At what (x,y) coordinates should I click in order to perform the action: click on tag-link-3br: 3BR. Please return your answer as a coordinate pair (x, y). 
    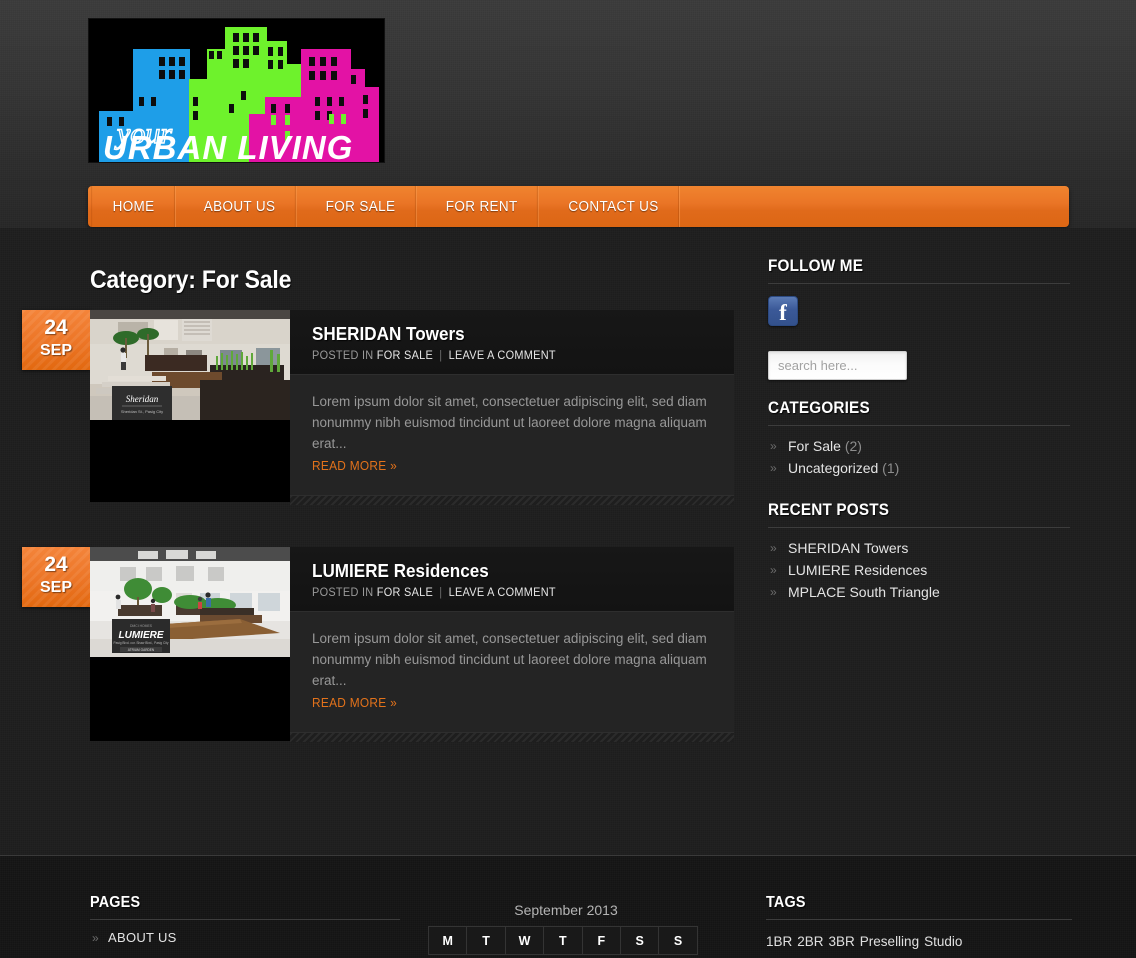
    Looking at the image, I should click on (842, 941).